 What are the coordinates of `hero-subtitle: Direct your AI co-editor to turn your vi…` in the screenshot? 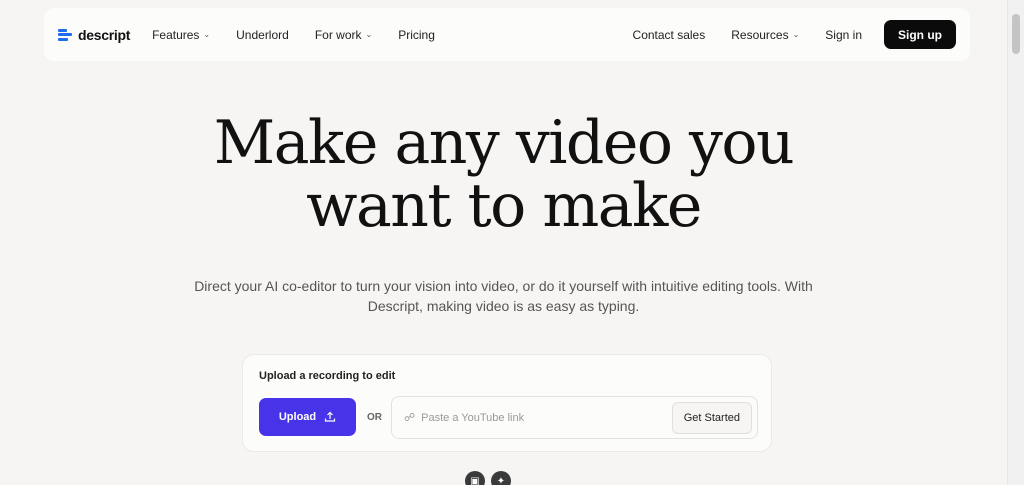 It's located at (503, 296).